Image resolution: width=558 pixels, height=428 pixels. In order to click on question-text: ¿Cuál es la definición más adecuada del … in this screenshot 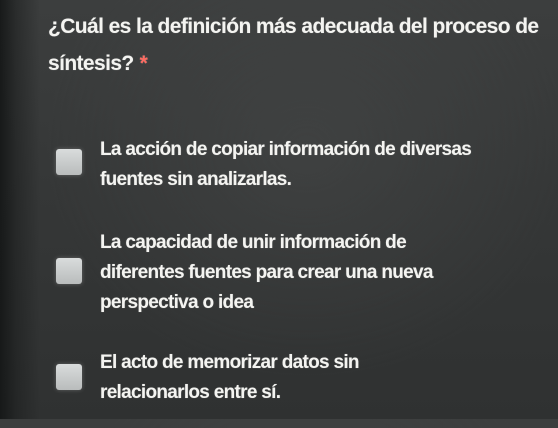, I will do `click(293, 45)`.